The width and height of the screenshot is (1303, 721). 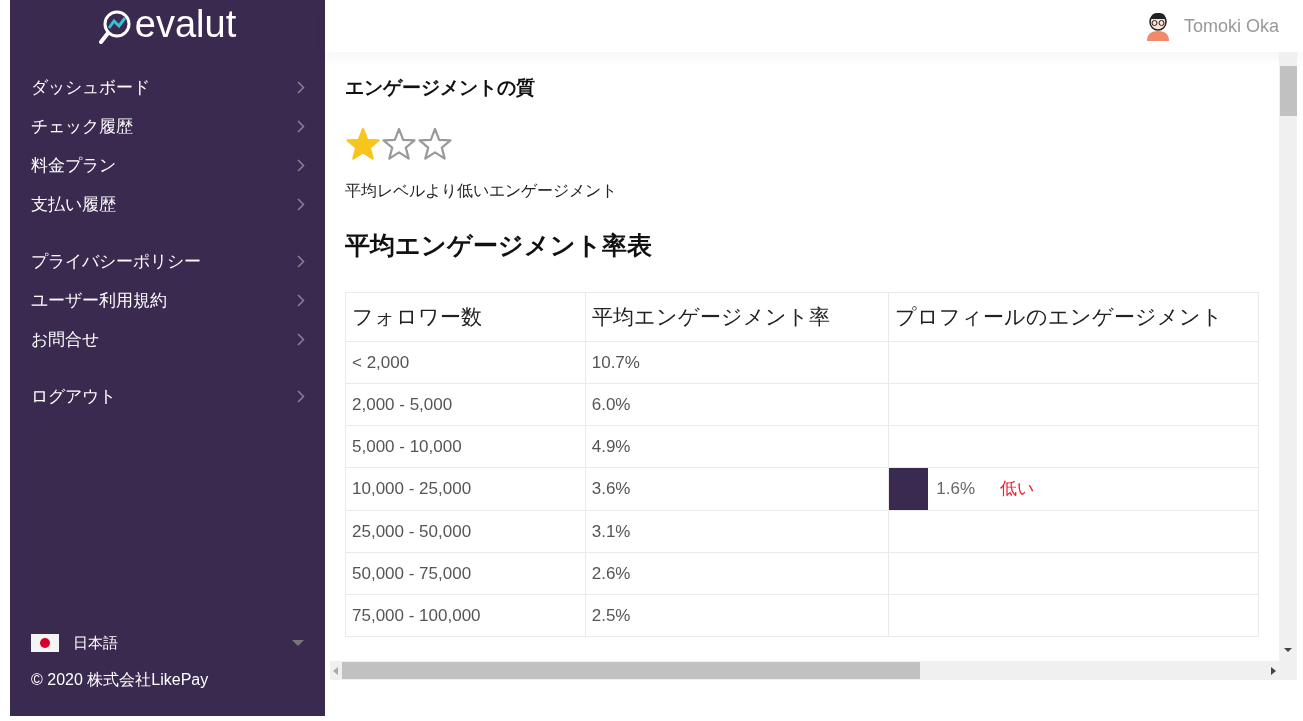 I want to click on dropdown-caret-icon, so click(x=298, y=643).